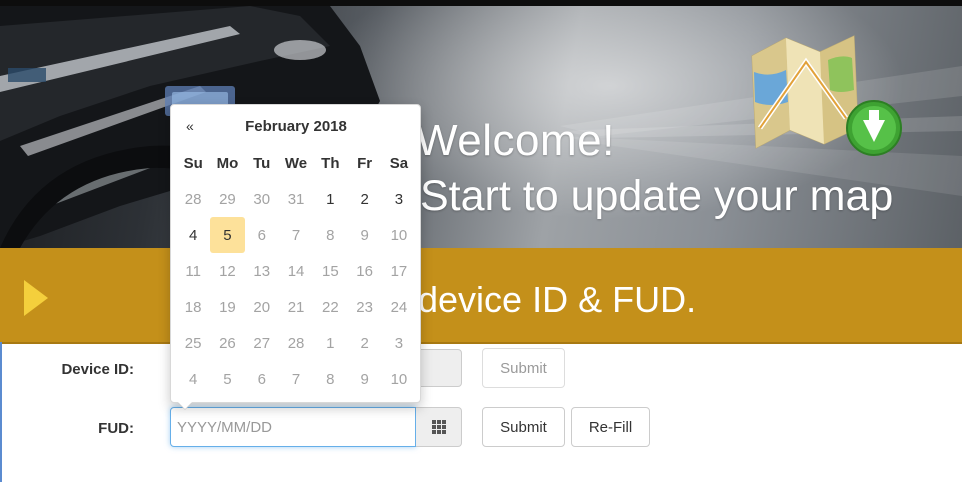  Describe the element at coordinates (330, 307) in the screenshot. I see `datepicker-day: 22` at that location.